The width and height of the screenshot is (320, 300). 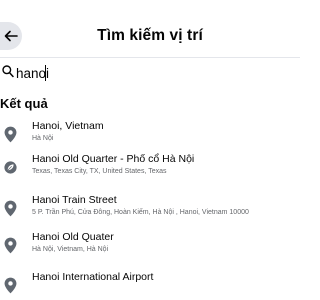 What do you see at coordinates (113, 159) in the screenshot?
I see `result-name: Hanoi Old Quarter - Phố cổ Hà Nội` at bounding box center [113, 159].